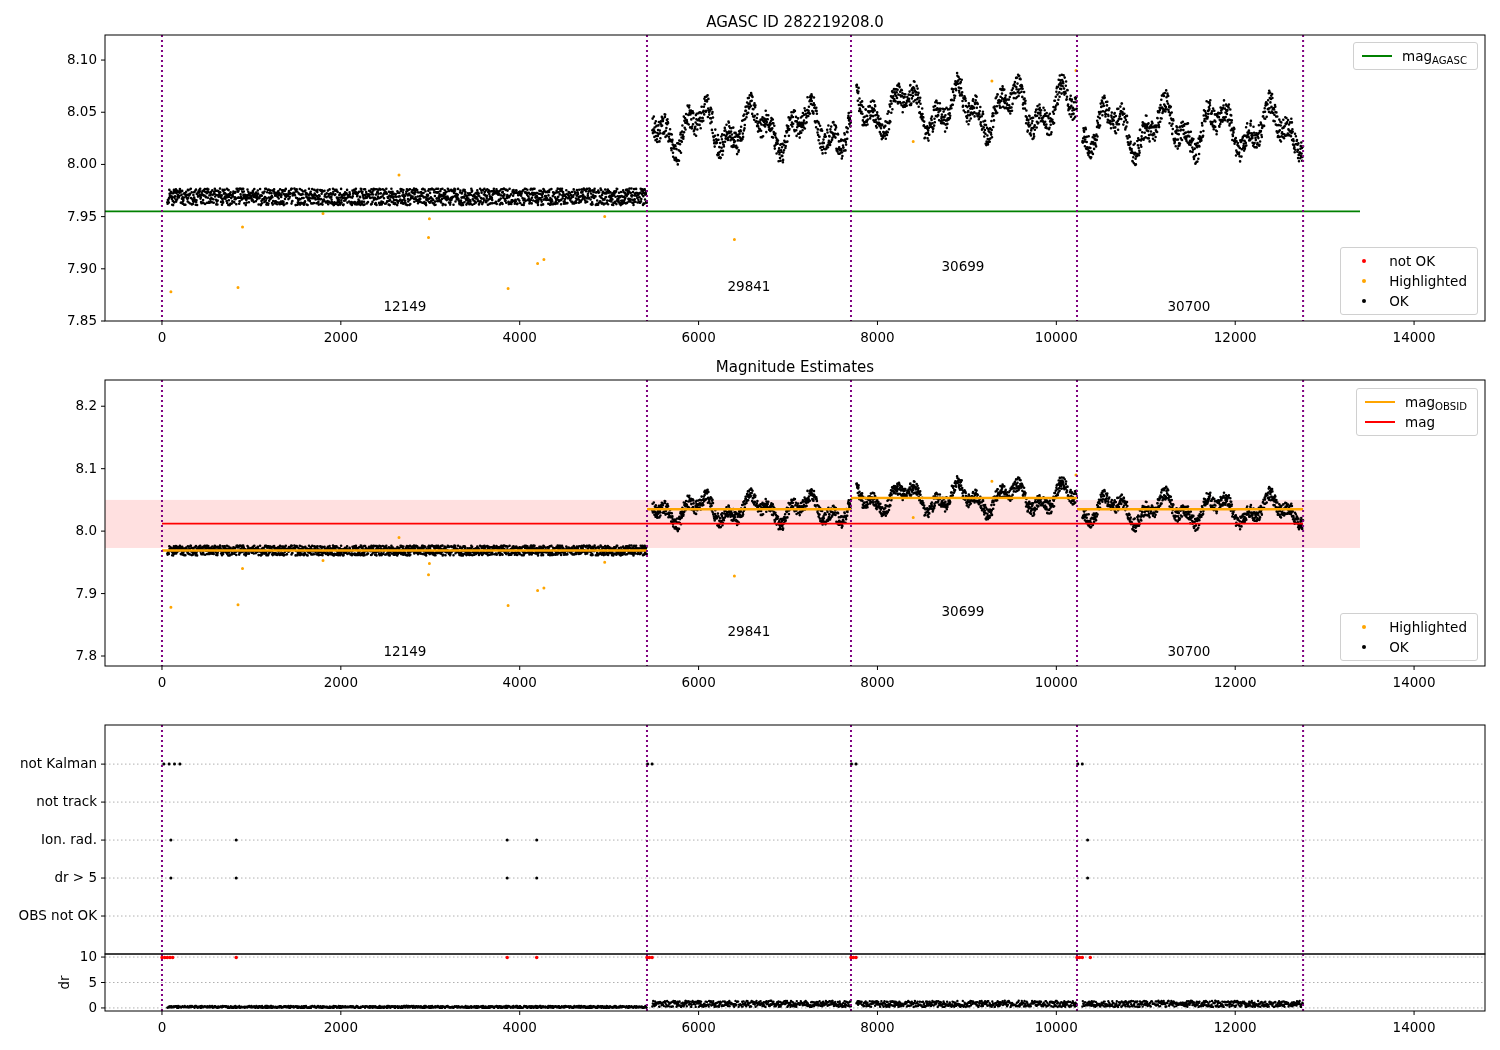 This screenshot has height=1050, width=1500. I want to click on tick-label: 8.10, so click(81, 59).